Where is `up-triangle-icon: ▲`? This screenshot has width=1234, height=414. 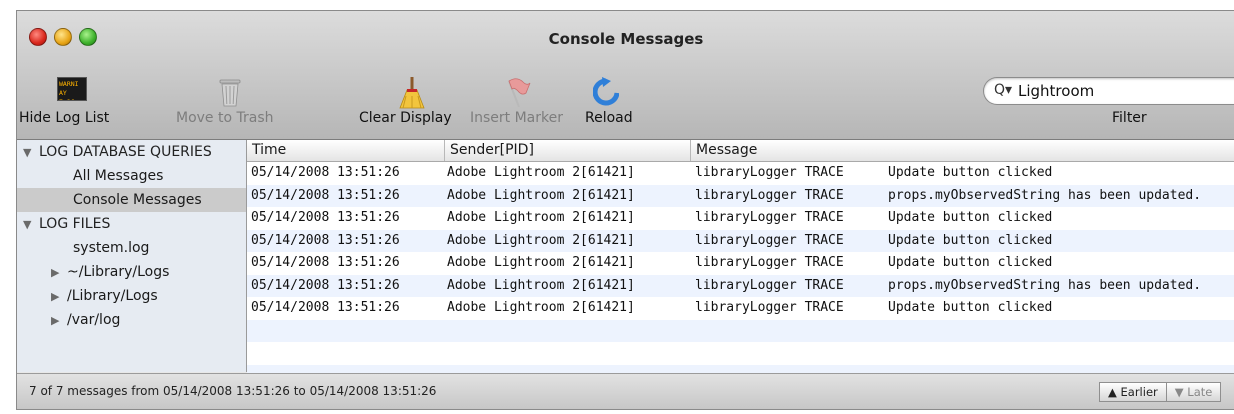
up-triangle-icon: ▲ is located at coordinates (1112, 392).